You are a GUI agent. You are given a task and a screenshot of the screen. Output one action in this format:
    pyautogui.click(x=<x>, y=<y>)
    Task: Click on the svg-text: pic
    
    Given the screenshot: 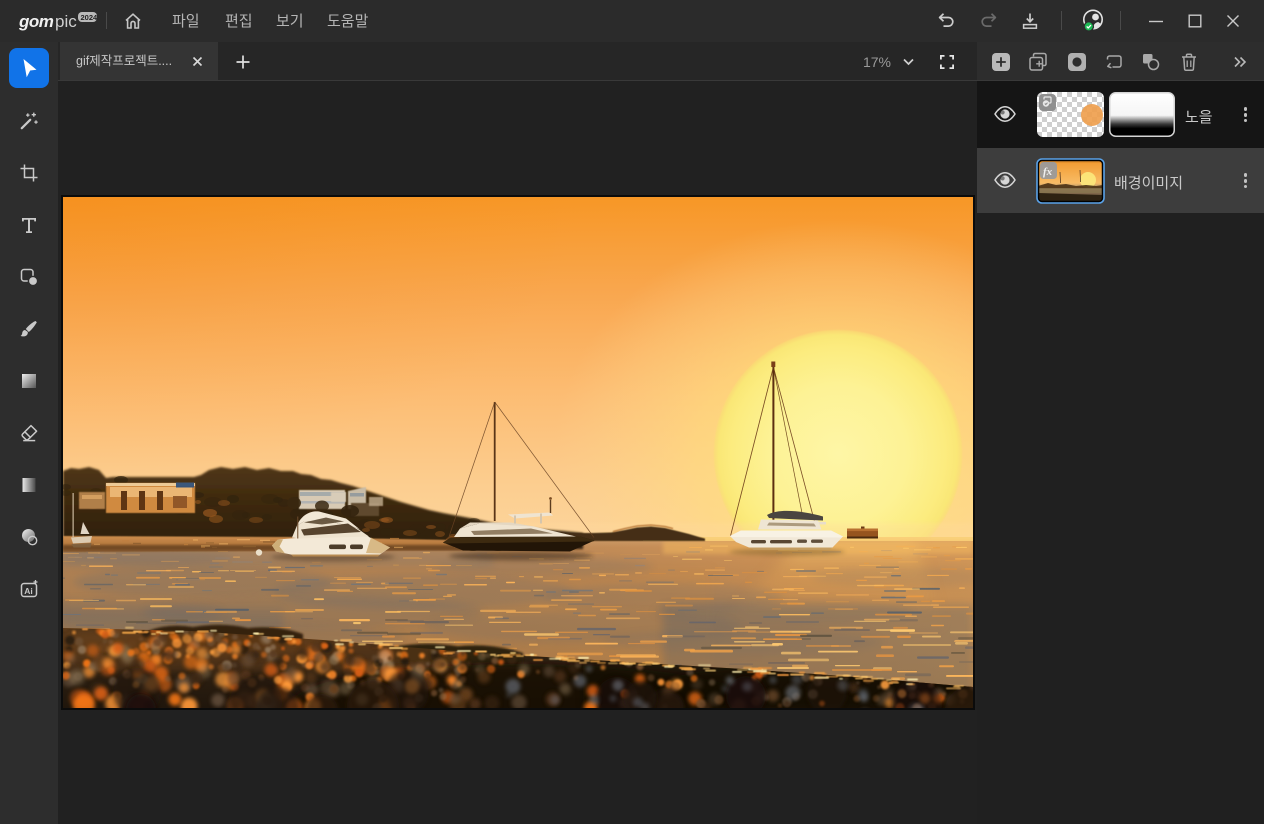 What is the action you would take?
    pyautogui.click(x=66, y=21)
    